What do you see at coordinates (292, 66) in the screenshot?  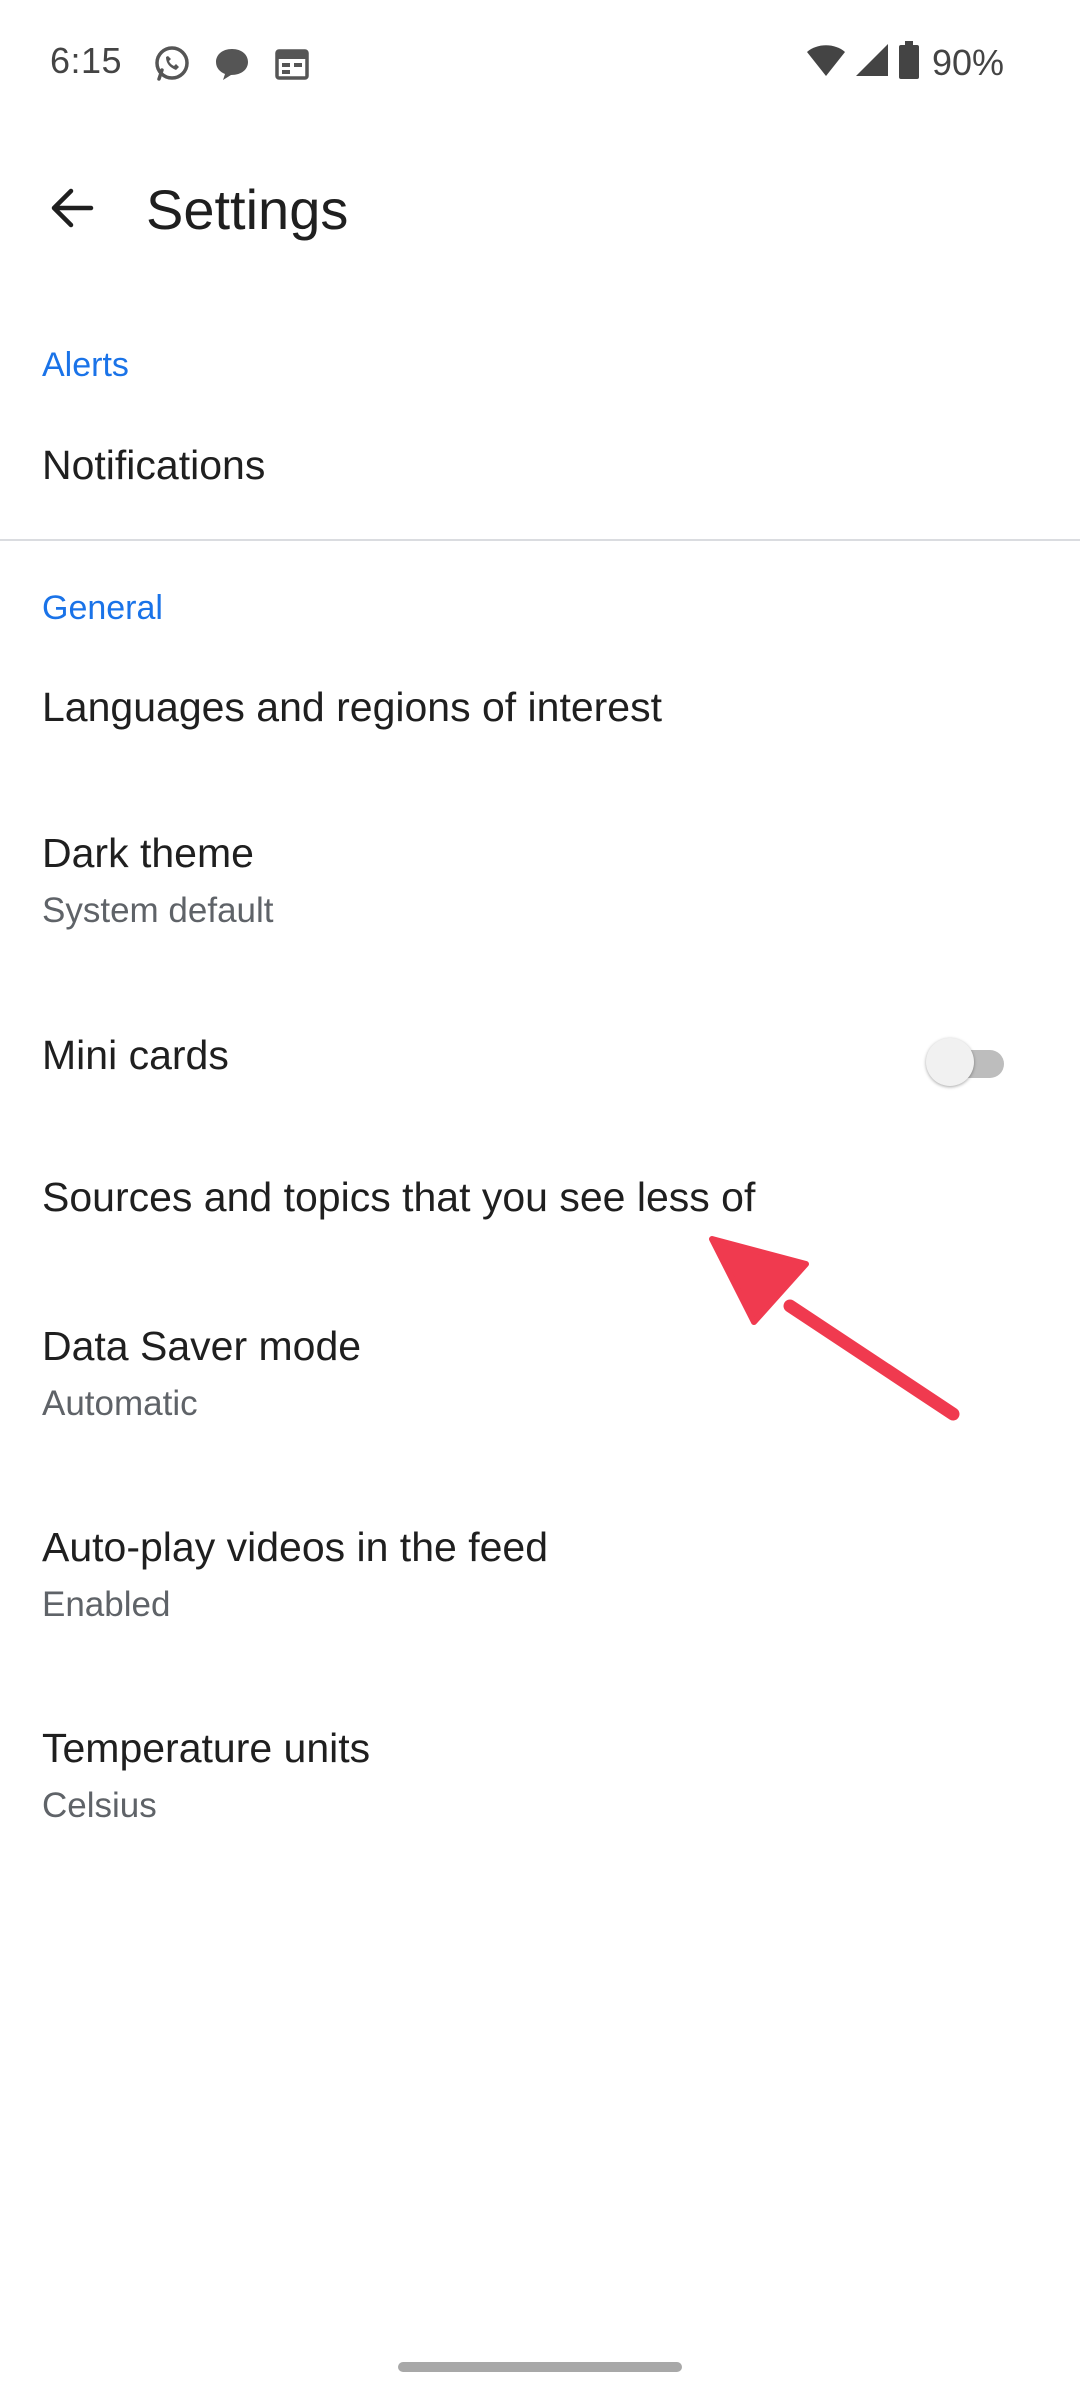 I see `calendar-icon` at bounding box center [292, 66].